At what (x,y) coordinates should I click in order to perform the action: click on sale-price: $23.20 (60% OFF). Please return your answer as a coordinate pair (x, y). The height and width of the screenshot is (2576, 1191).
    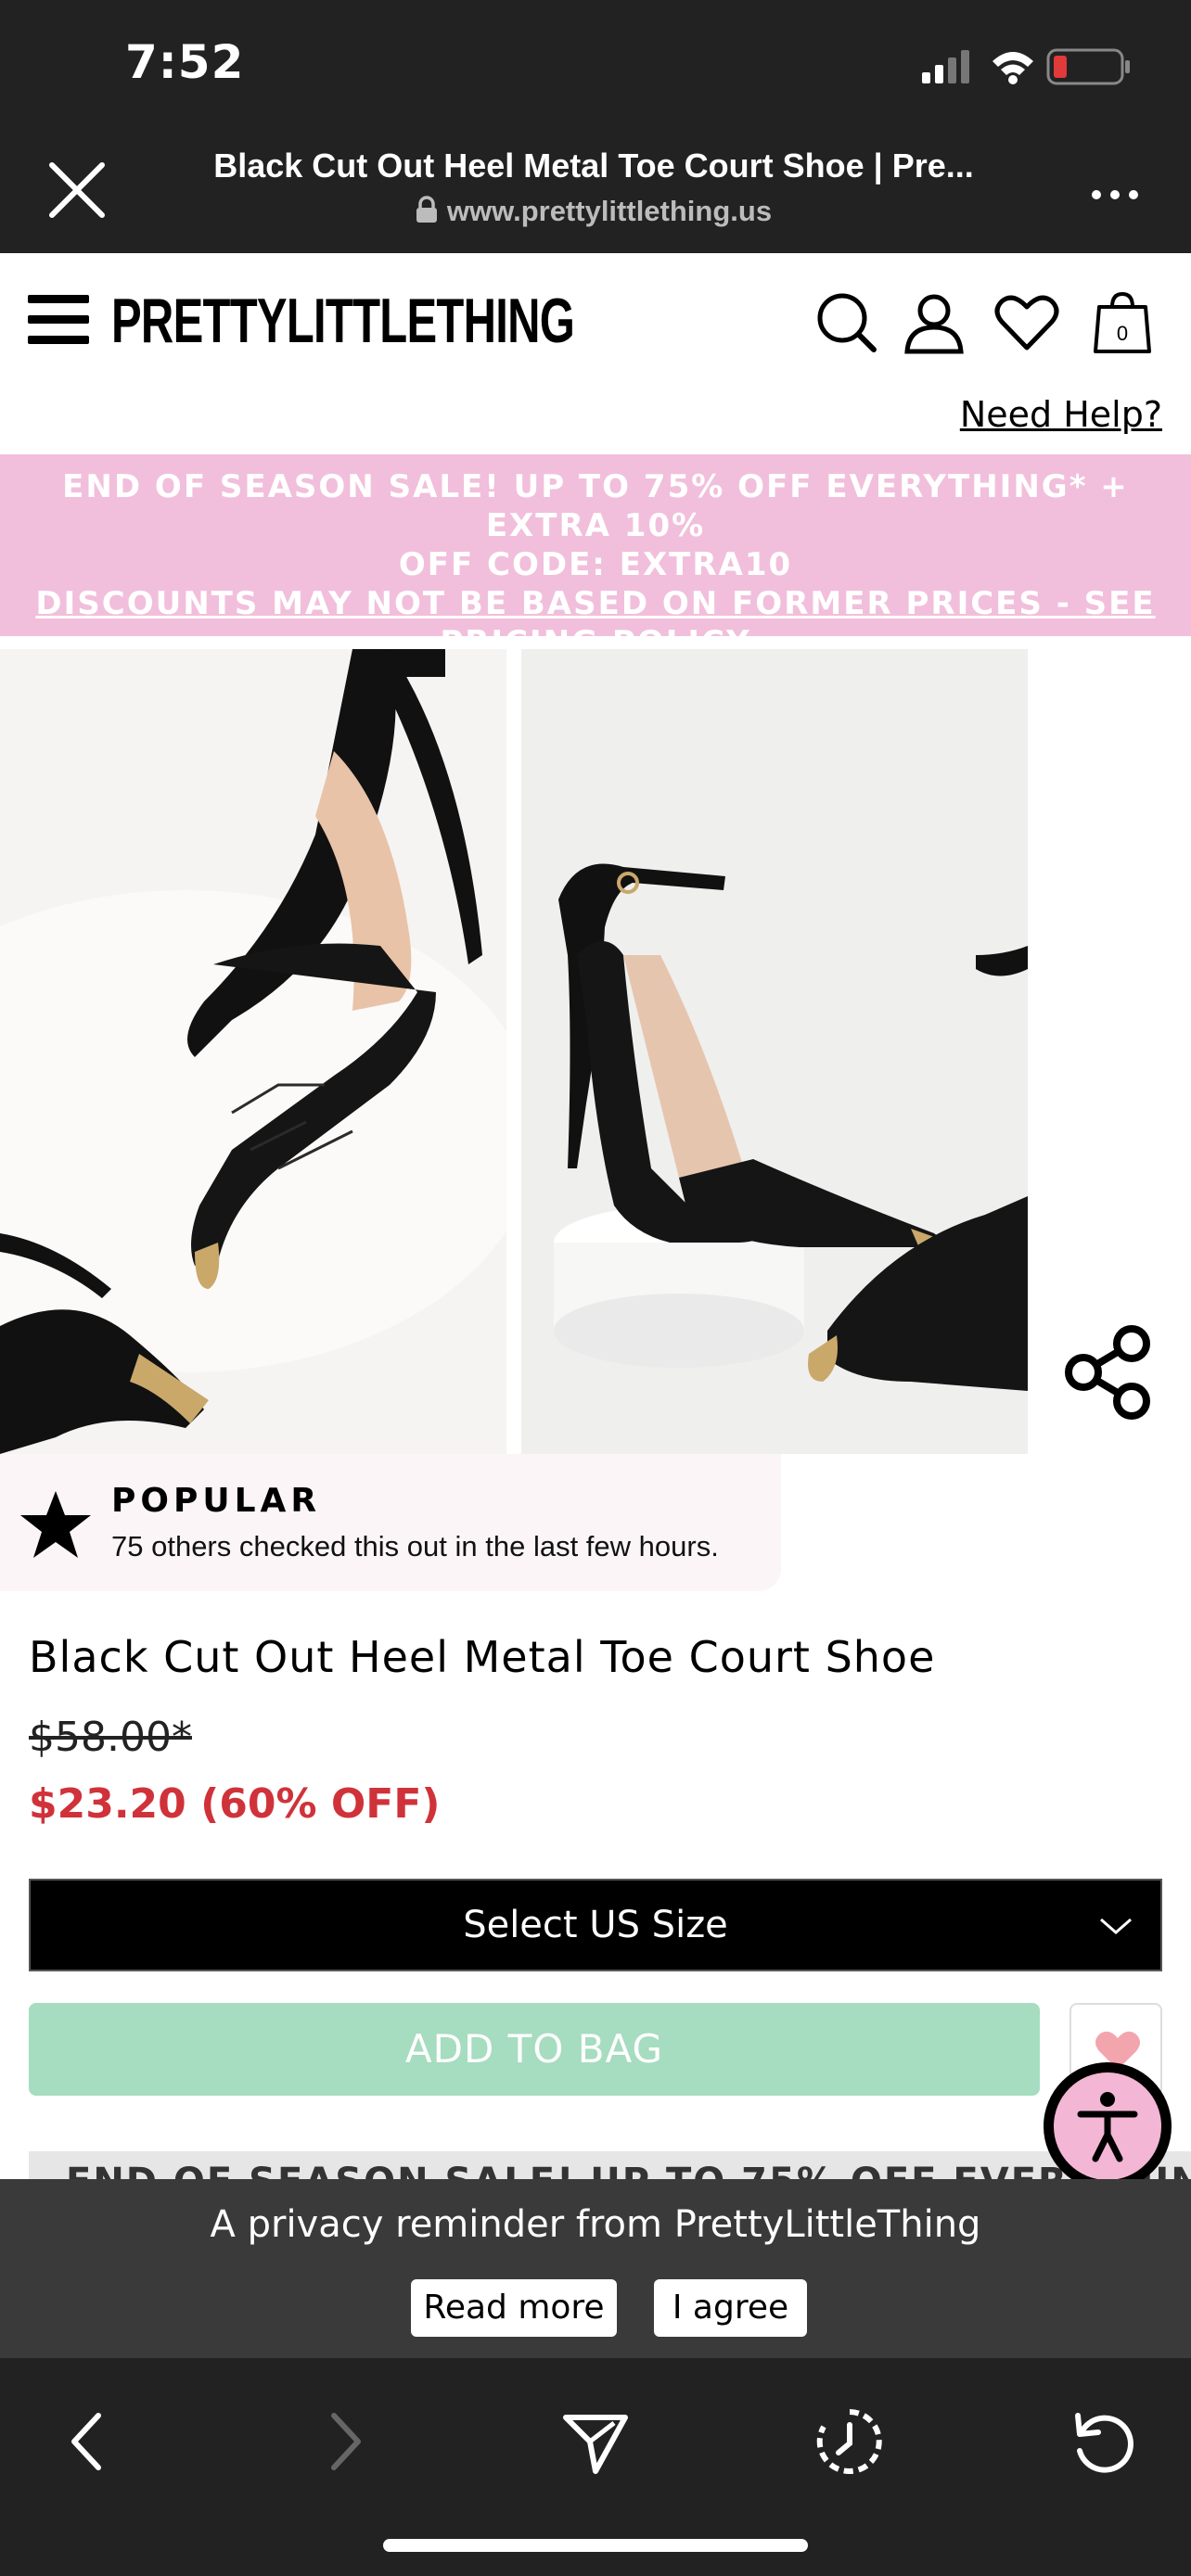
    Looking at the image, I should click on (235, 1804).